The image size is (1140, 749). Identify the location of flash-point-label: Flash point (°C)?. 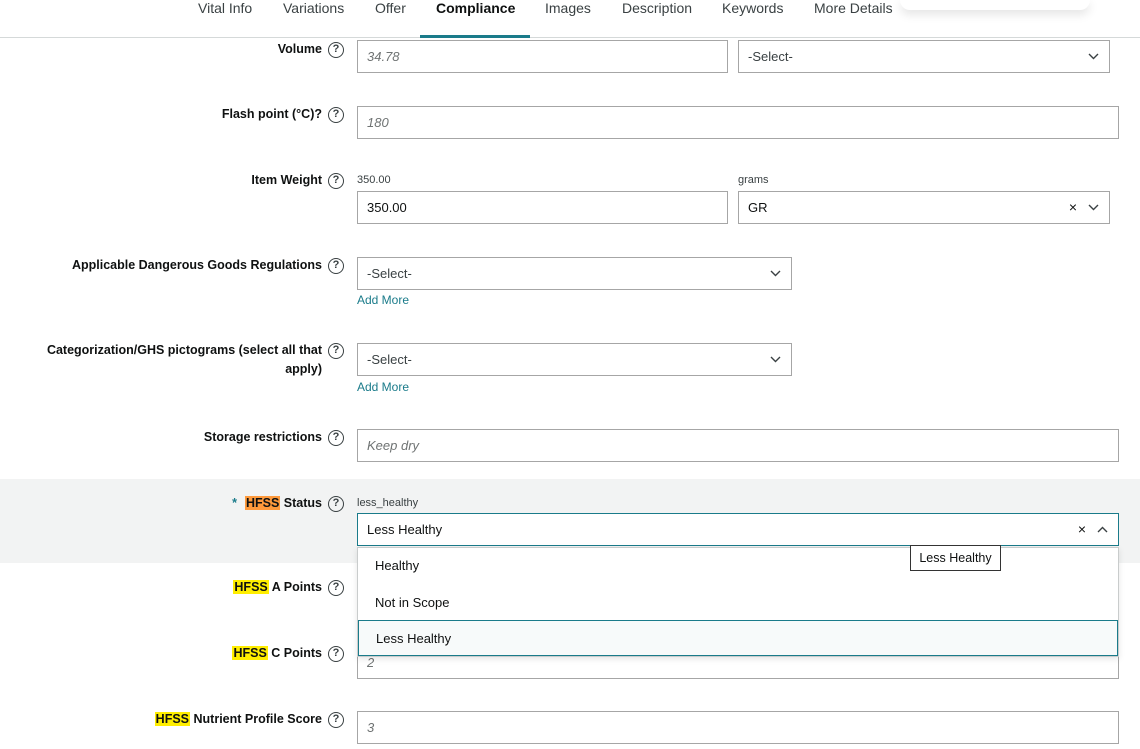
(271, 114).